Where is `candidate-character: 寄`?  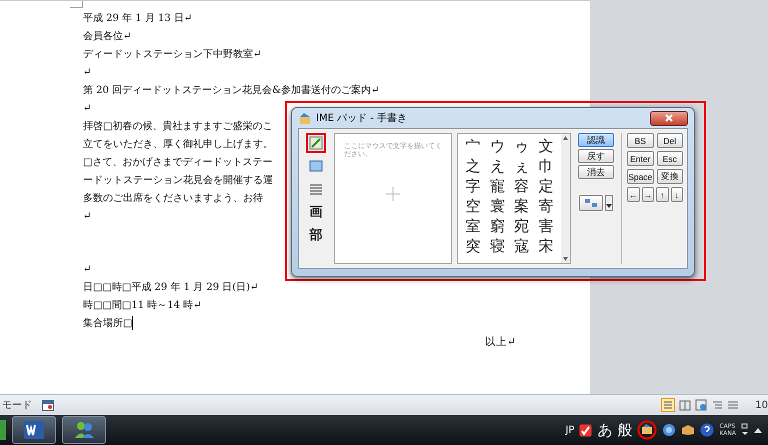
candidate-character: 寄 is located at coordinates (546, 206).